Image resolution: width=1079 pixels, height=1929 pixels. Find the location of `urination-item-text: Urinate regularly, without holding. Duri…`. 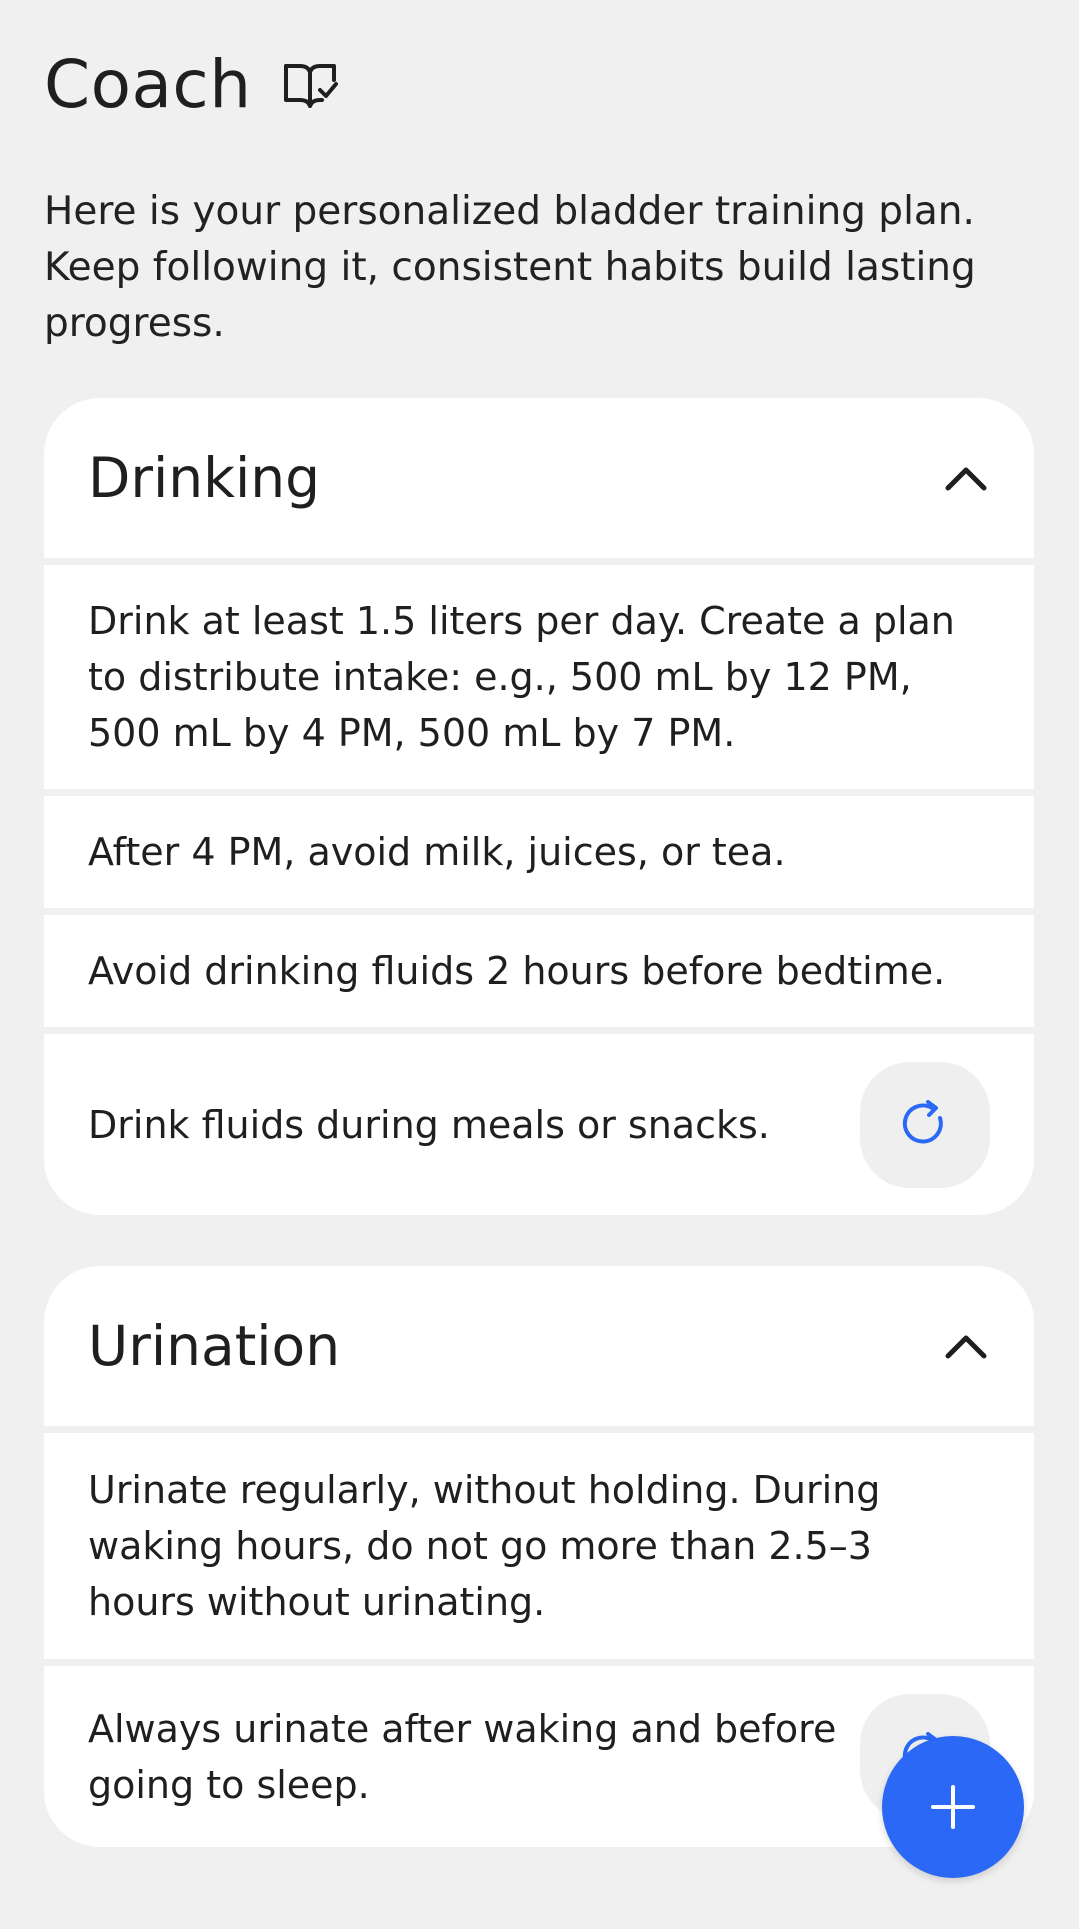

urination-item-text: Urinate regularly, without holding. Duri… is located at coordinates (484, 1546).